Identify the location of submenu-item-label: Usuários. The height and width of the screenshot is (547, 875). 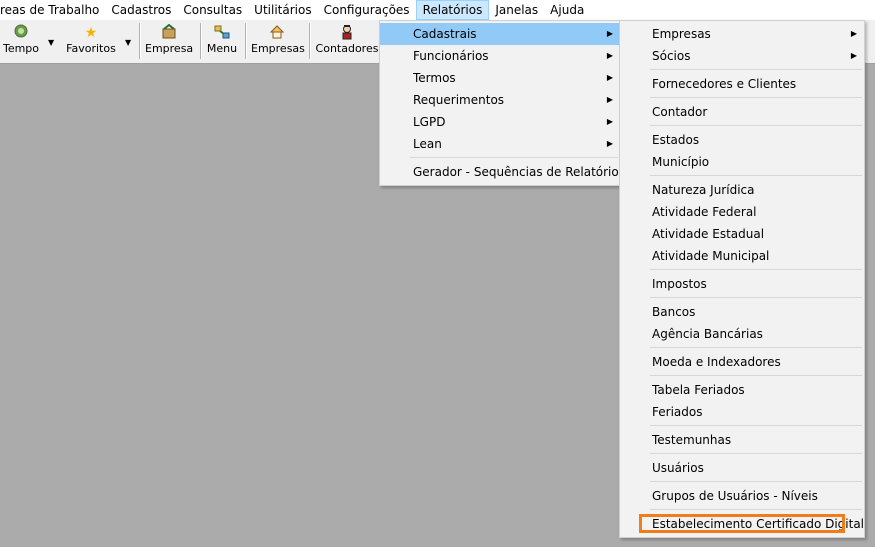
(678, 468).